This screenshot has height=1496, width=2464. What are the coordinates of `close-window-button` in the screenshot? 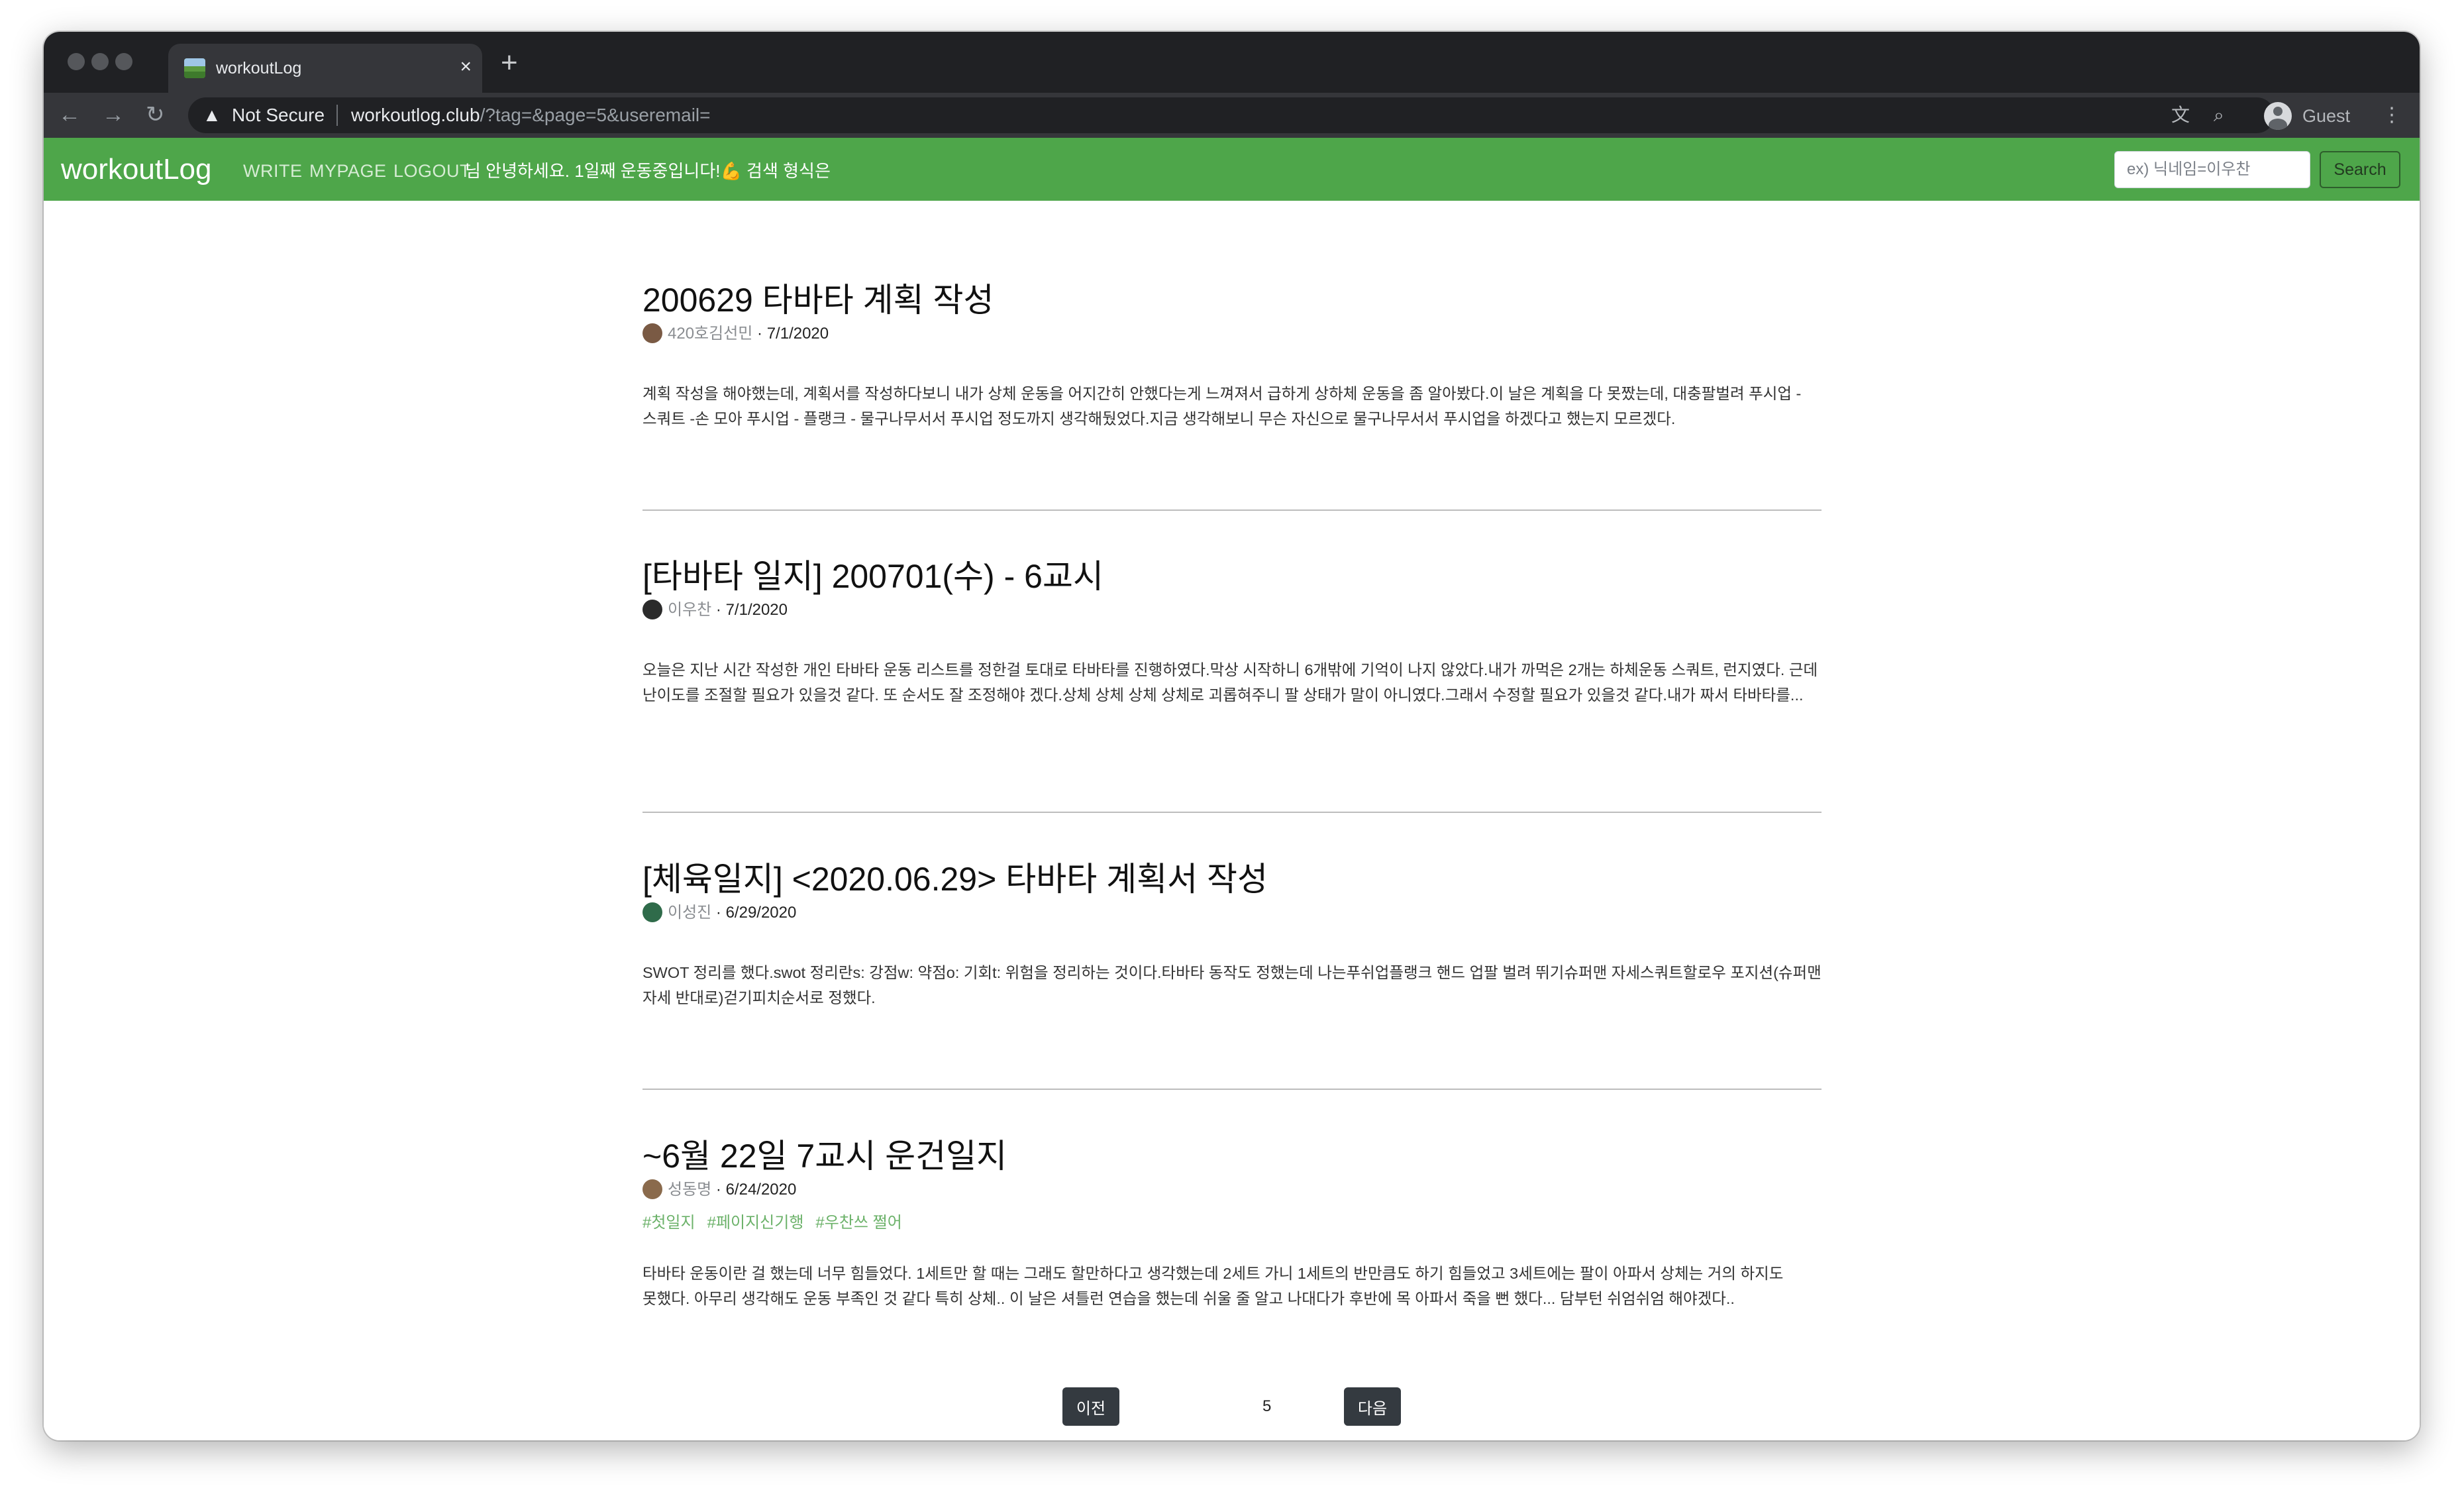 It's located at (76, 61).